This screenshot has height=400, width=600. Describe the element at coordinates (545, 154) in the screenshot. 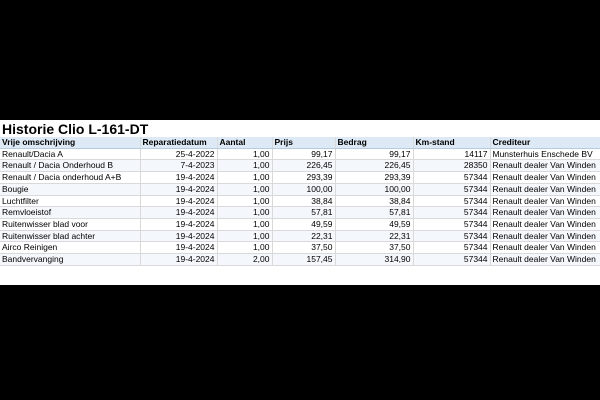

I see `cell-crediteur: Munsterhuis Enschede BV` at that location.